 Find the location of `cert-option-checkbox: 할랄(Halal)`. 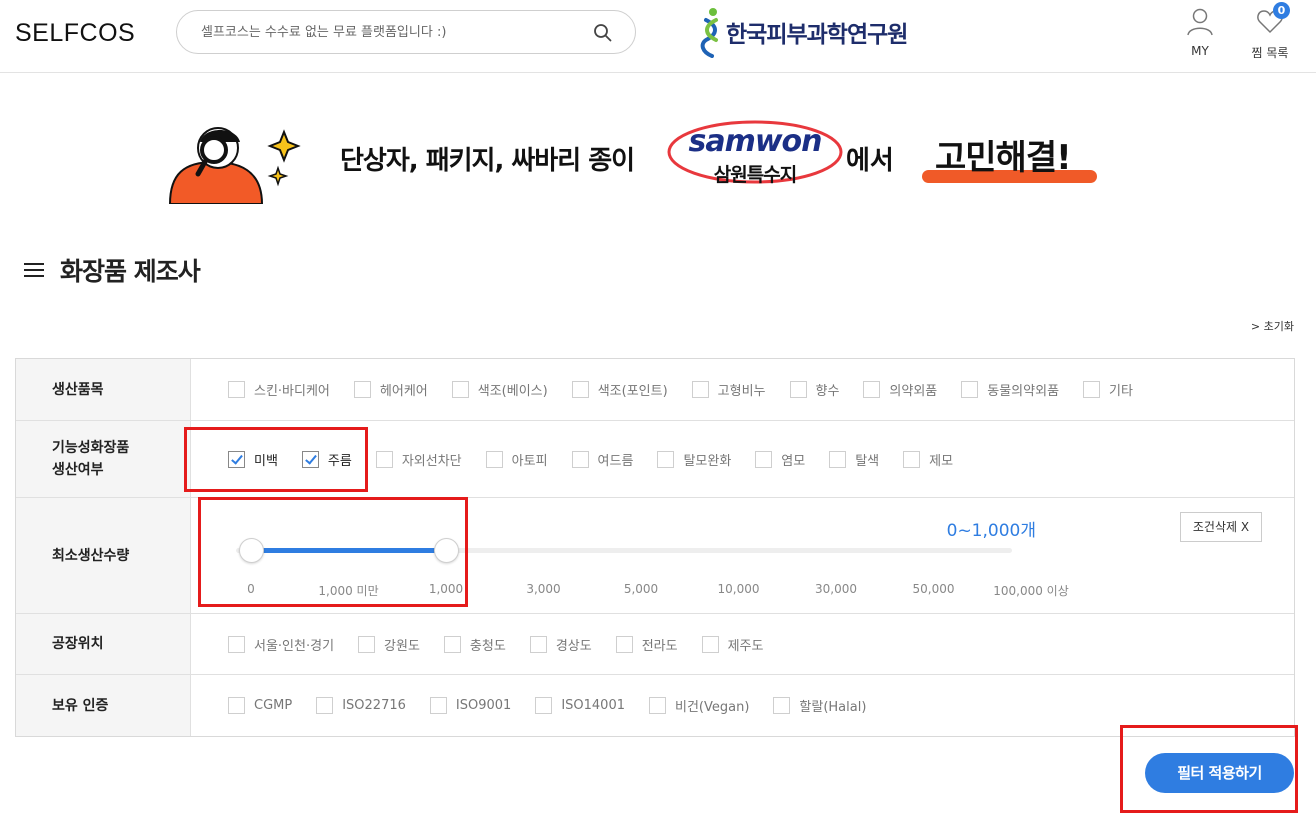

cert-option-checkbox: 할랄(Halal) is located at coordinates (819, 705).